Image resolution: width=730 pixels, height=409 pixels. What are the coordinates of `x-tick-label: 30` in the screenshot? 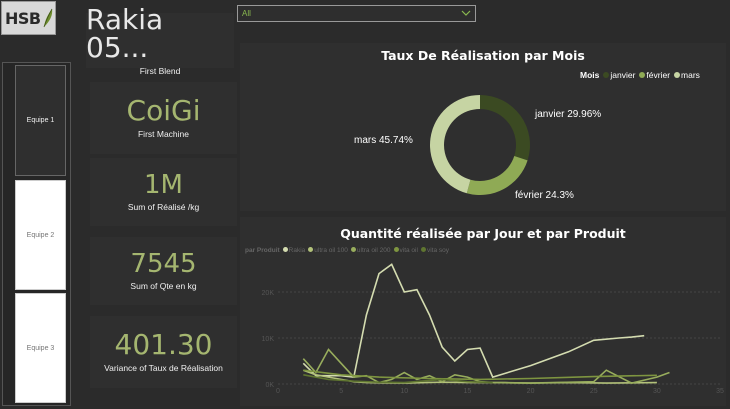 It's located at (657, 391).